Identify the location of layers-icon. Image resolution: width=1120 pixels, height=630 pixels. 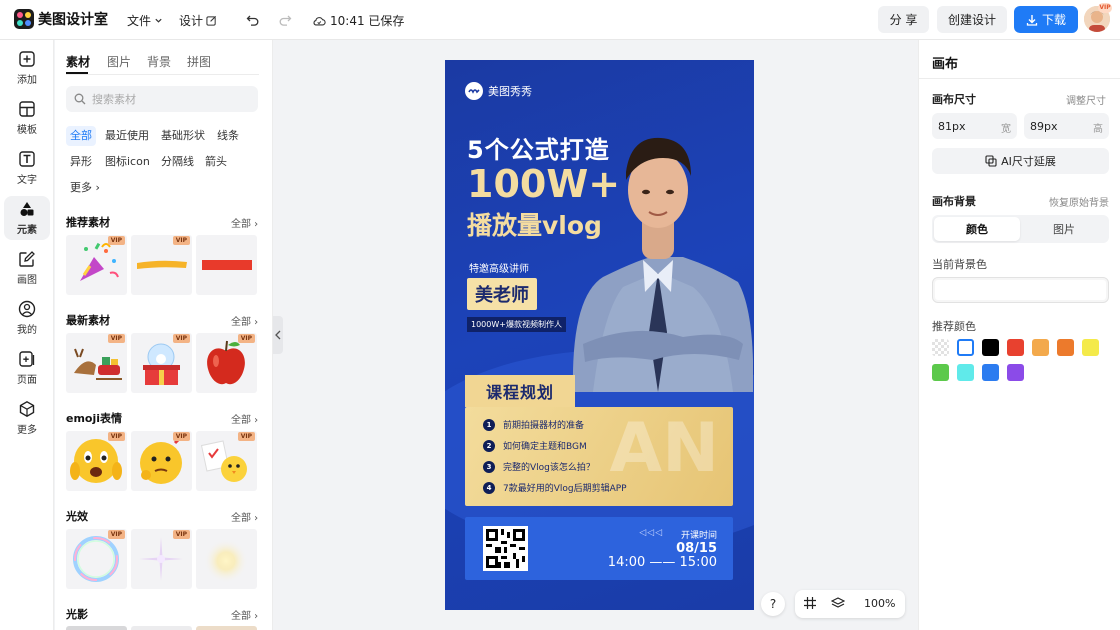
(838, 604).